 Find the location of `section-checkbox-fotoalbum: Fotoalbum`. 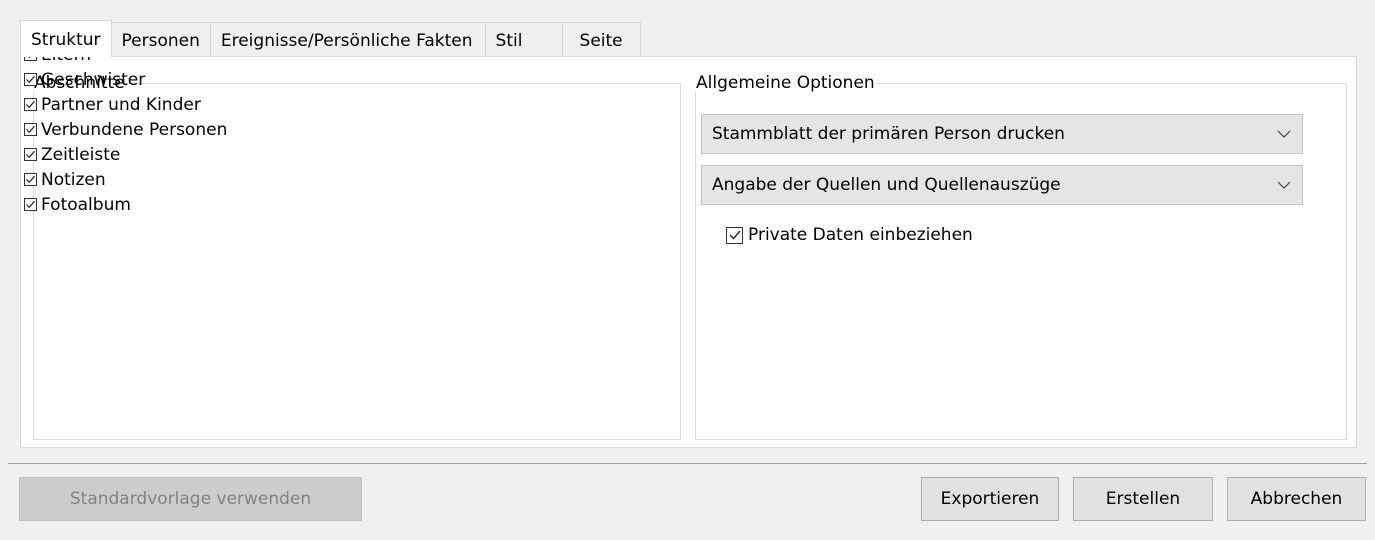

section-checkbox-fotoalbum: Fotoalbum is located at coordinates (125, 204).